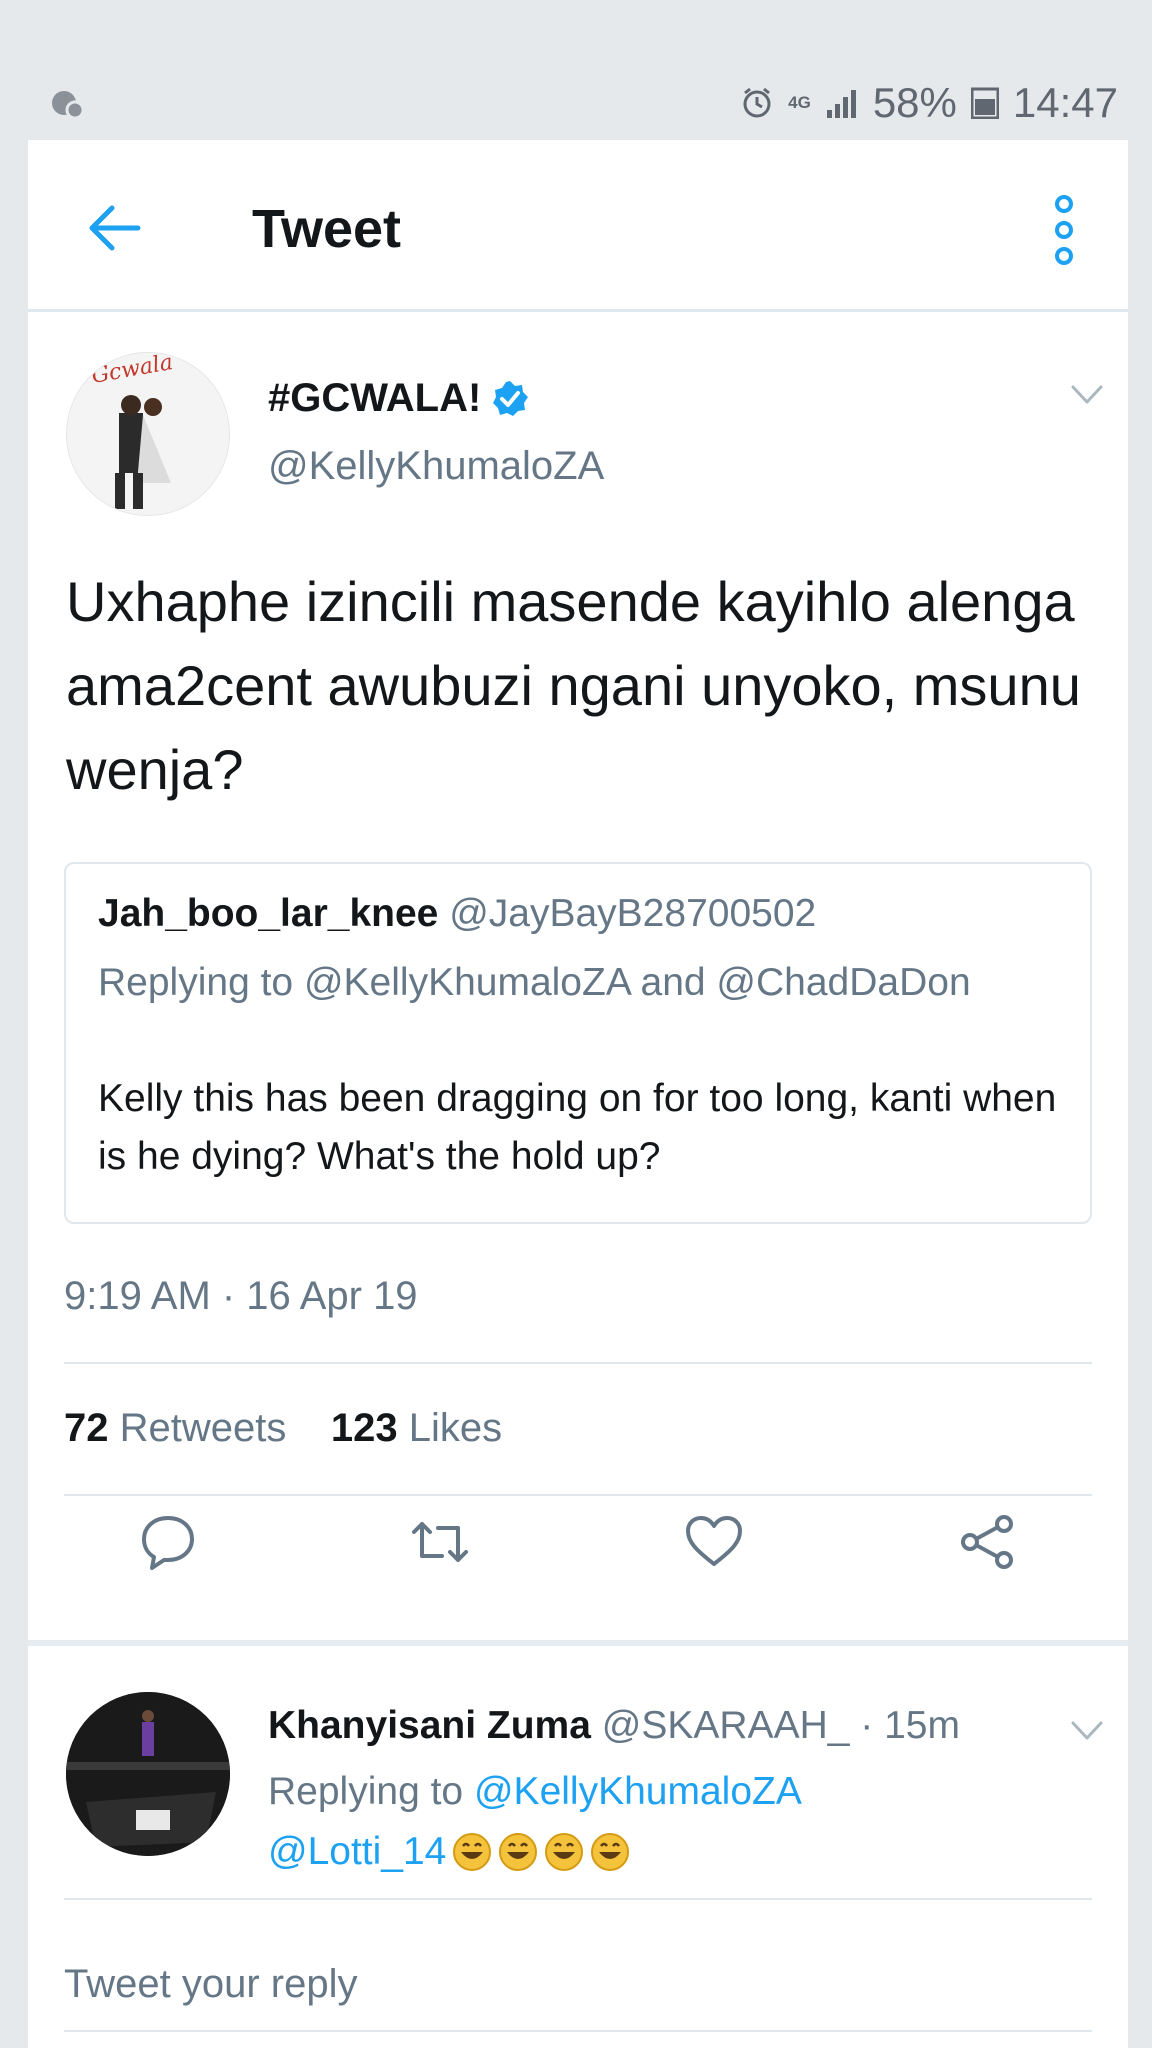 This screenshot has width=1152, height=2048. I want to click on more-options-icon, so click(1064, 230).